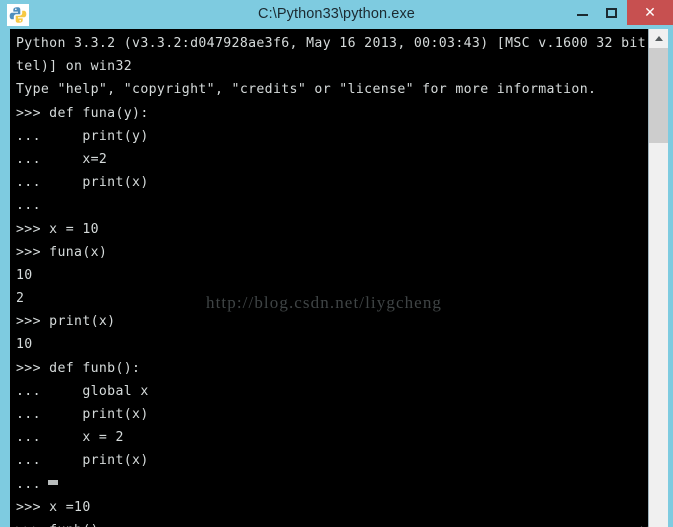 Image resolution: width=673 pixels, height=527 pixels. What do you see at coordinates (66, 322) in the screenshot?
I see `console-line: >>> print(x)` at bounding box center [66, 322].